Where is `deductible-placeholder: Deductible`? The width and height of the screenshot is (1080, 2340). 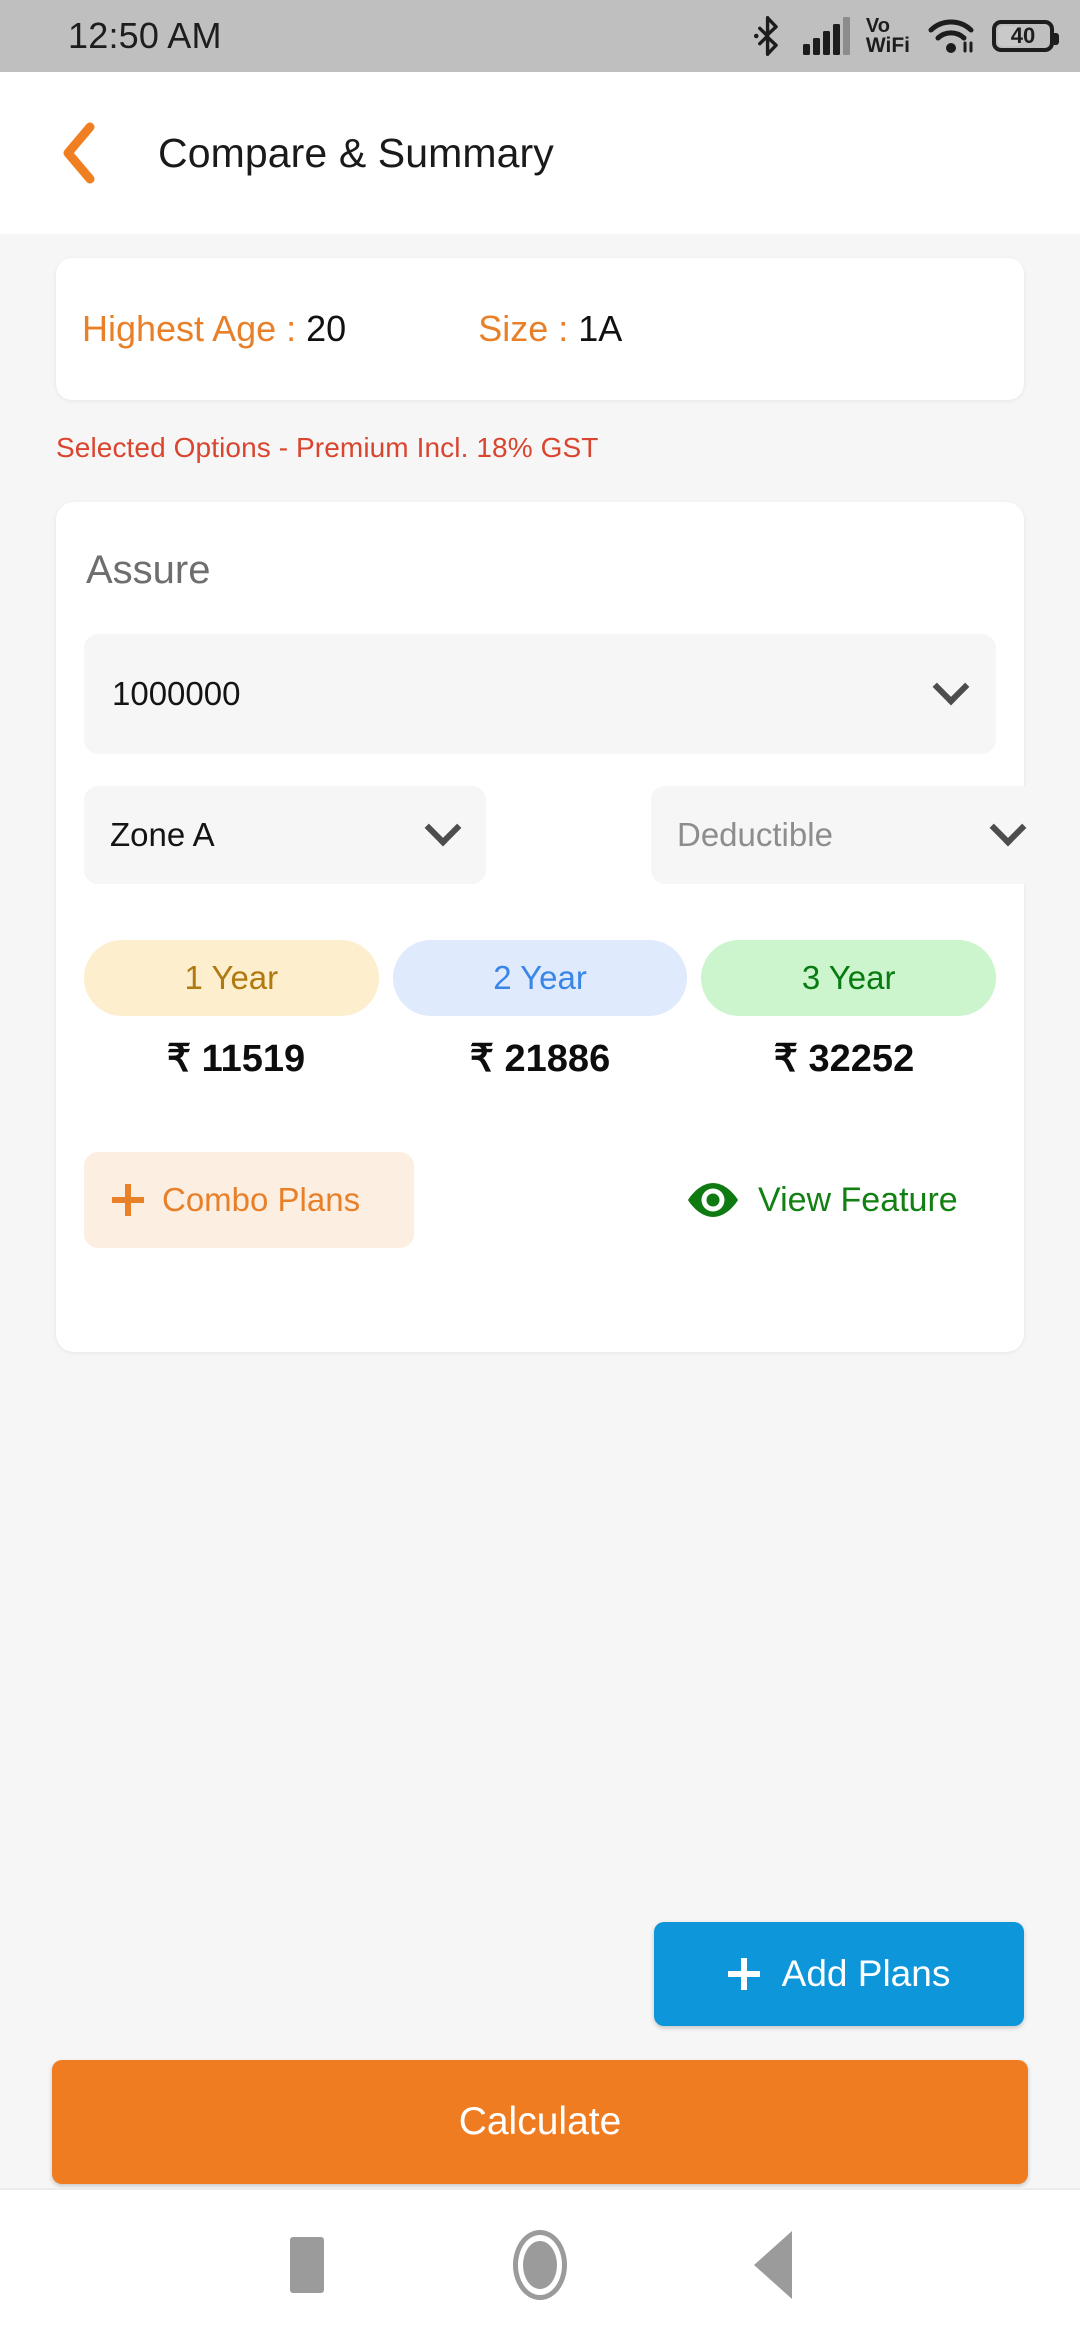 deductible-placeholder: Deductible is located at coordinates (755, 834).